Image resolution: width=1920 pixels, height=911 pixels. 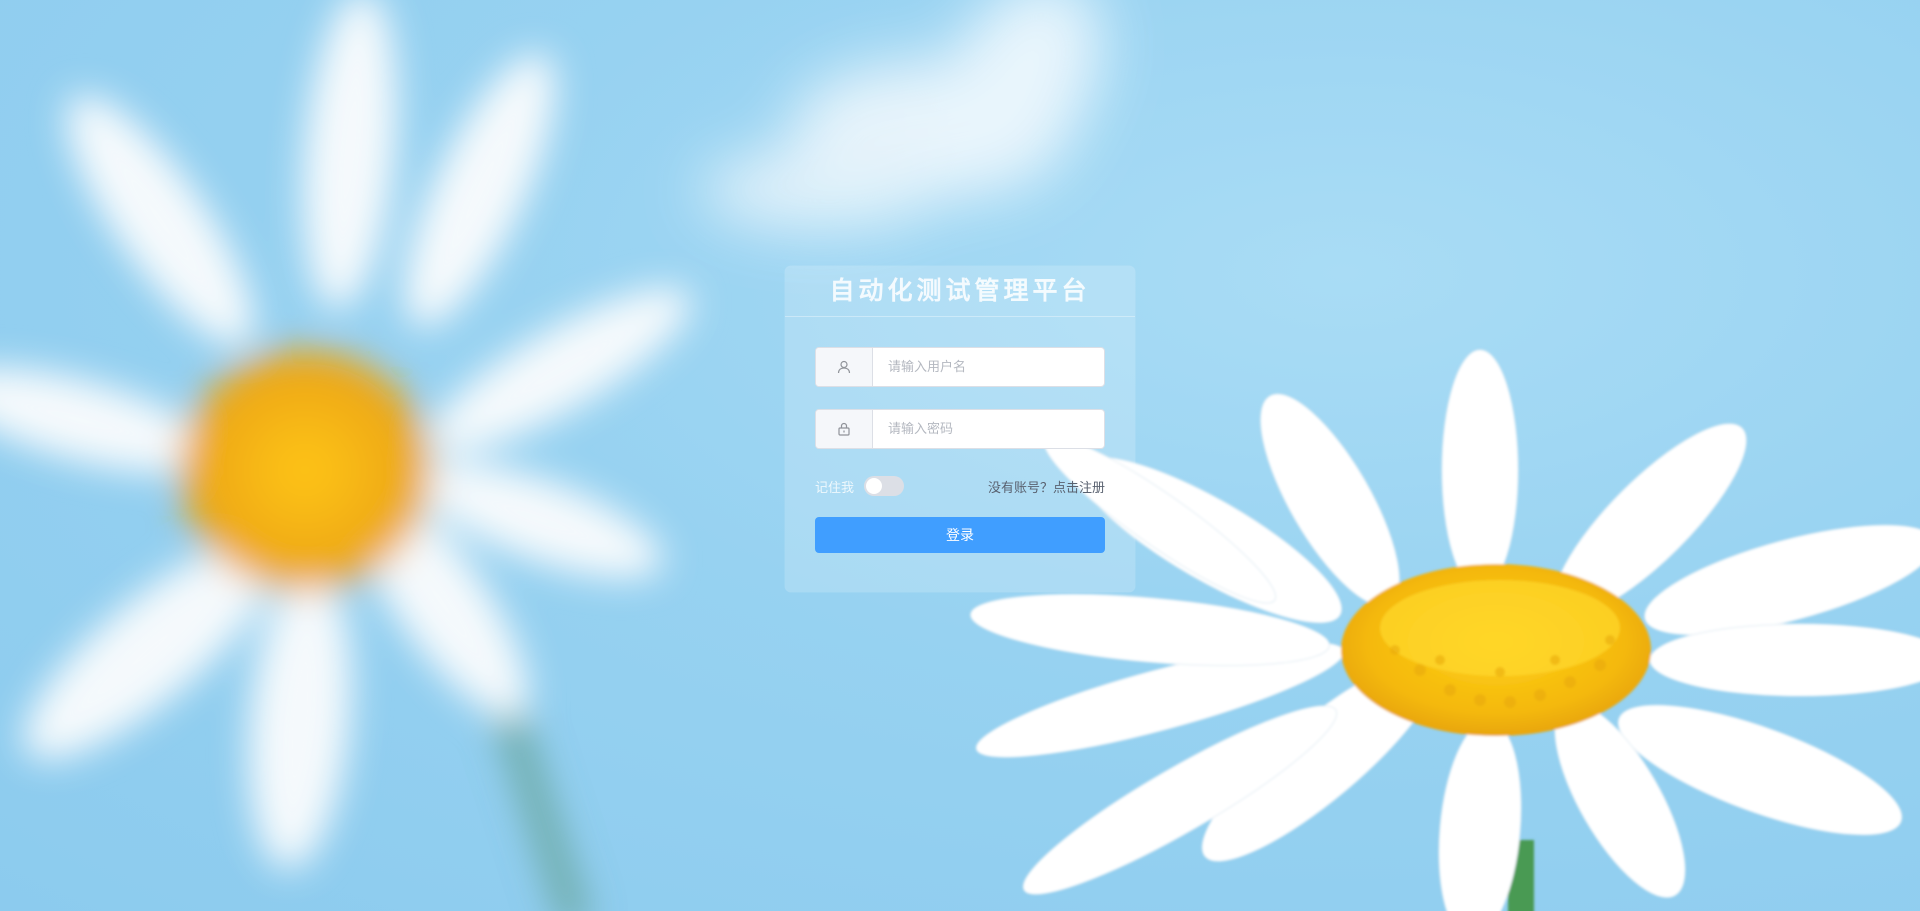 I want to click on password-field, so click(x=960, y=429).